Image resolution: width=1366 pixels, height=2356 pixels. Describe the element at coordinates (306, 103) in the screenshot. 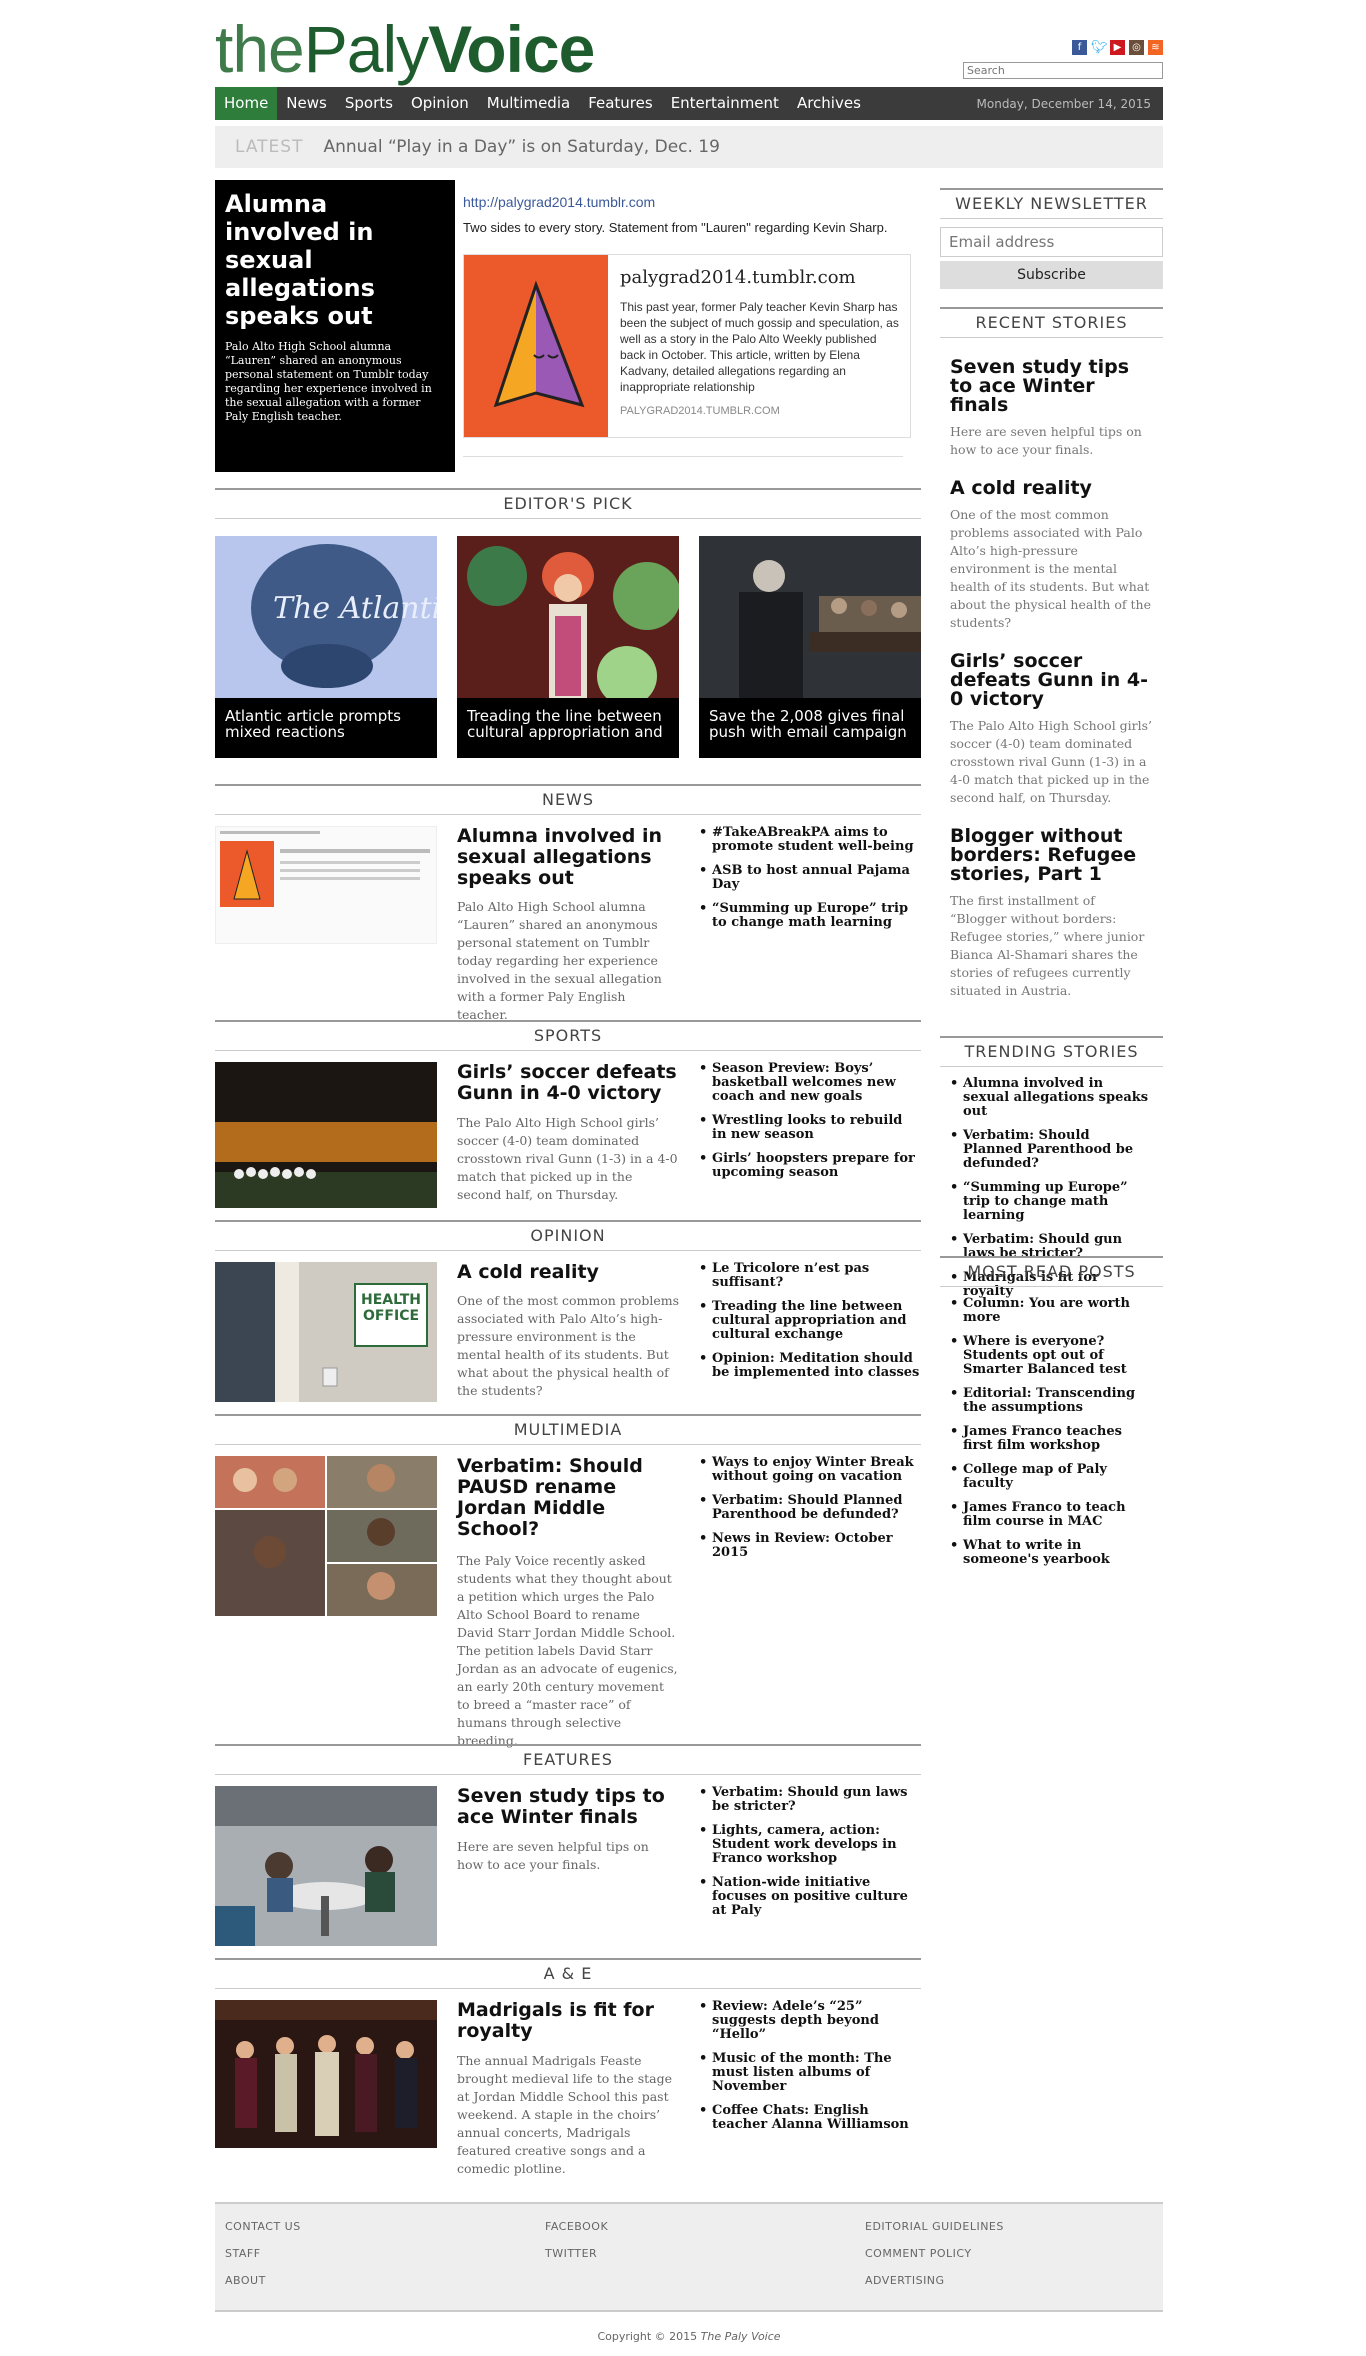

I see `nav-news: News` at that location.